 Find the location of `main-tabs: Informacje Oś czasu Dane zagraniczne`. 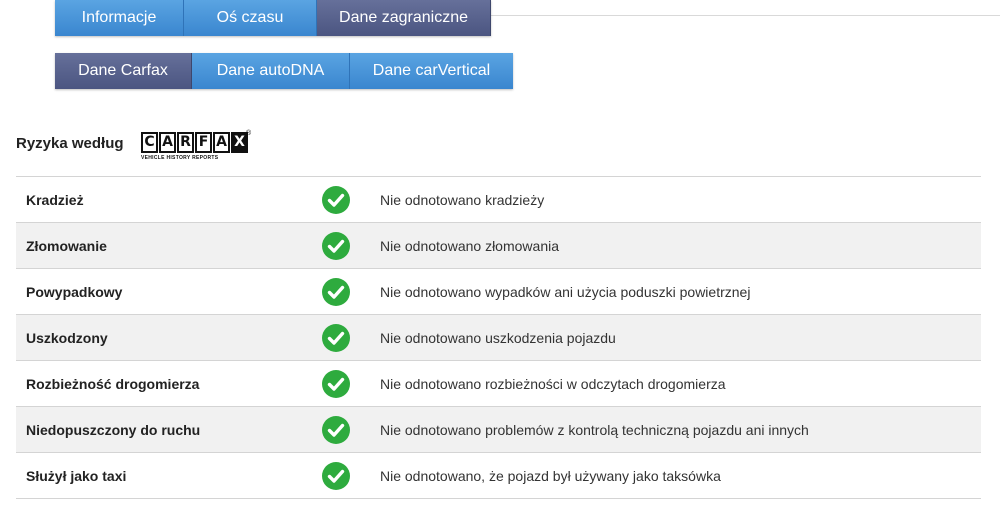

main-tabs: Informacje Oś czasu Dane zagraniczne is located at coordinates (273, 18).